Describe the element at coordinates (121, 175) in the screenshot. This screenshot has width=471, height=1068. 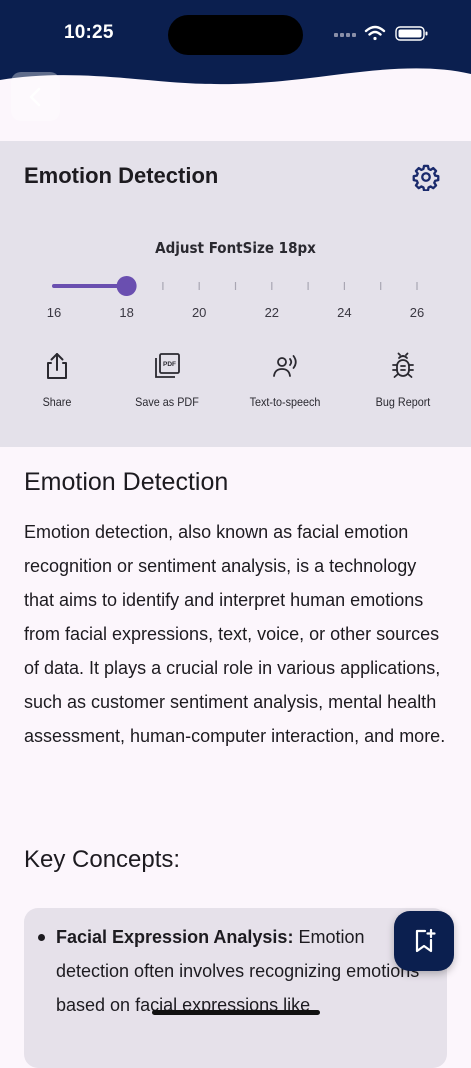
I see `panel-title: Emotion Detection` at that location.